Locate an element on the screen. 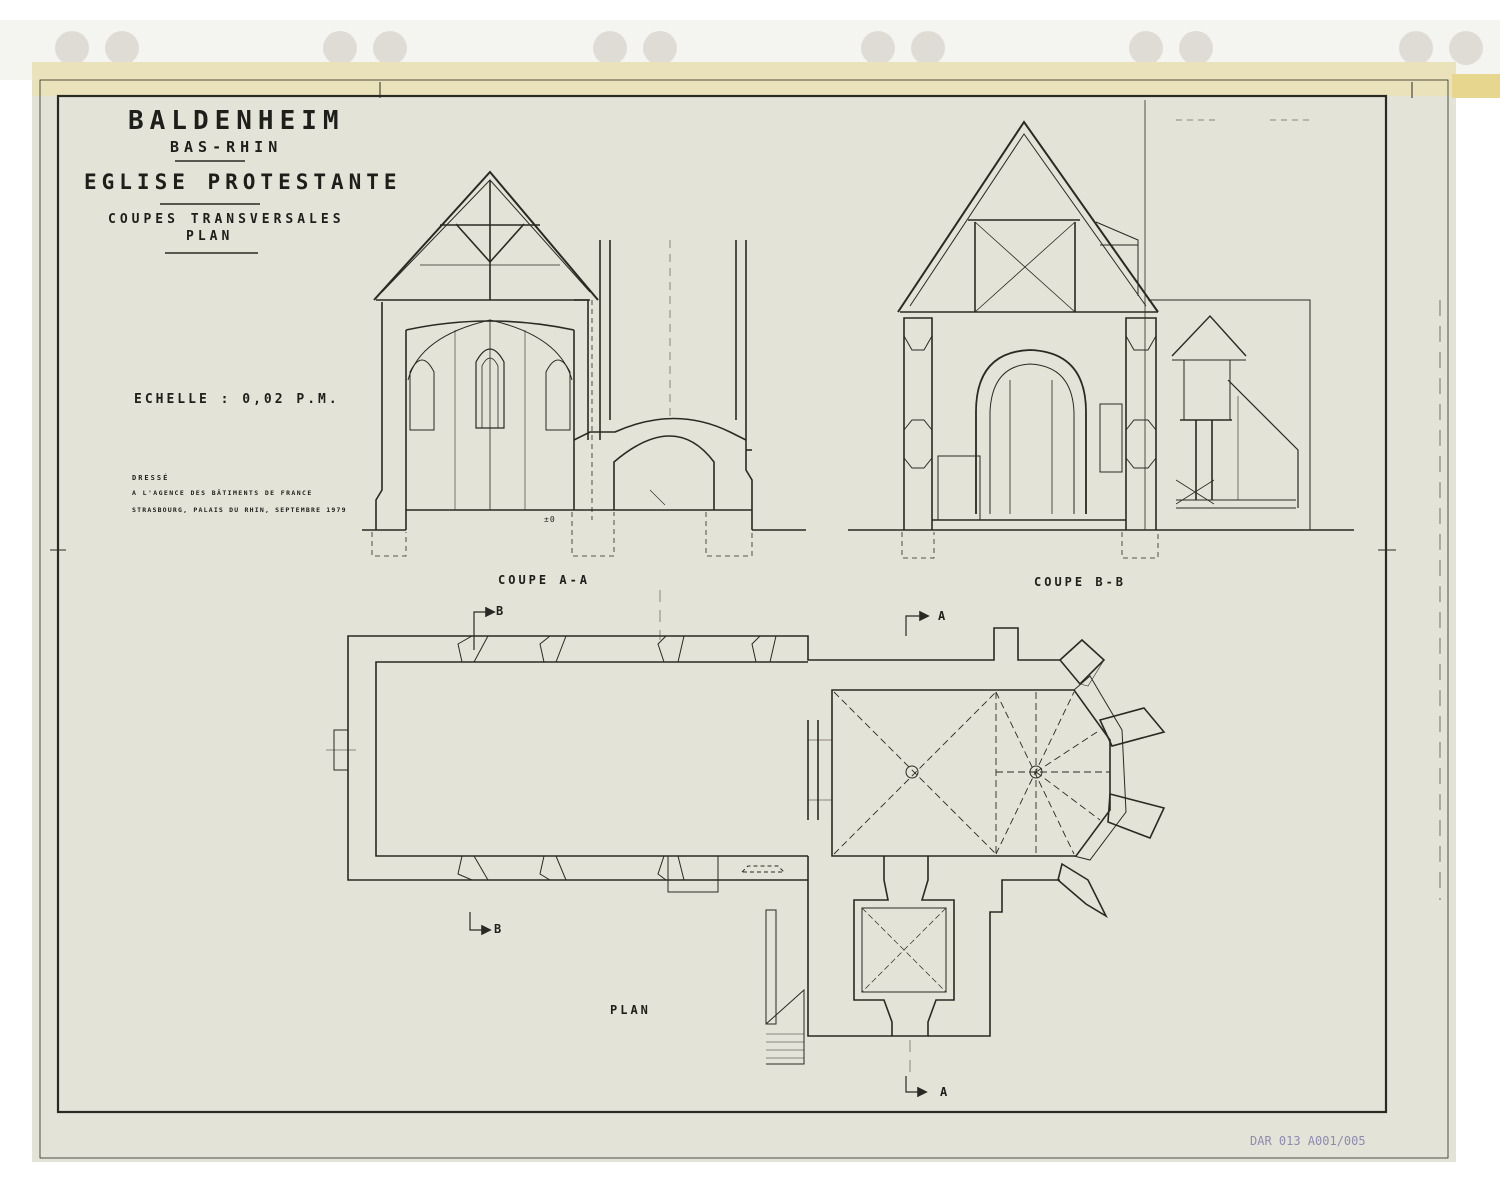 This screenshot has width=1500, height=1180. section-aa-label: COUPE A-A is located at coordinates (544, 580).